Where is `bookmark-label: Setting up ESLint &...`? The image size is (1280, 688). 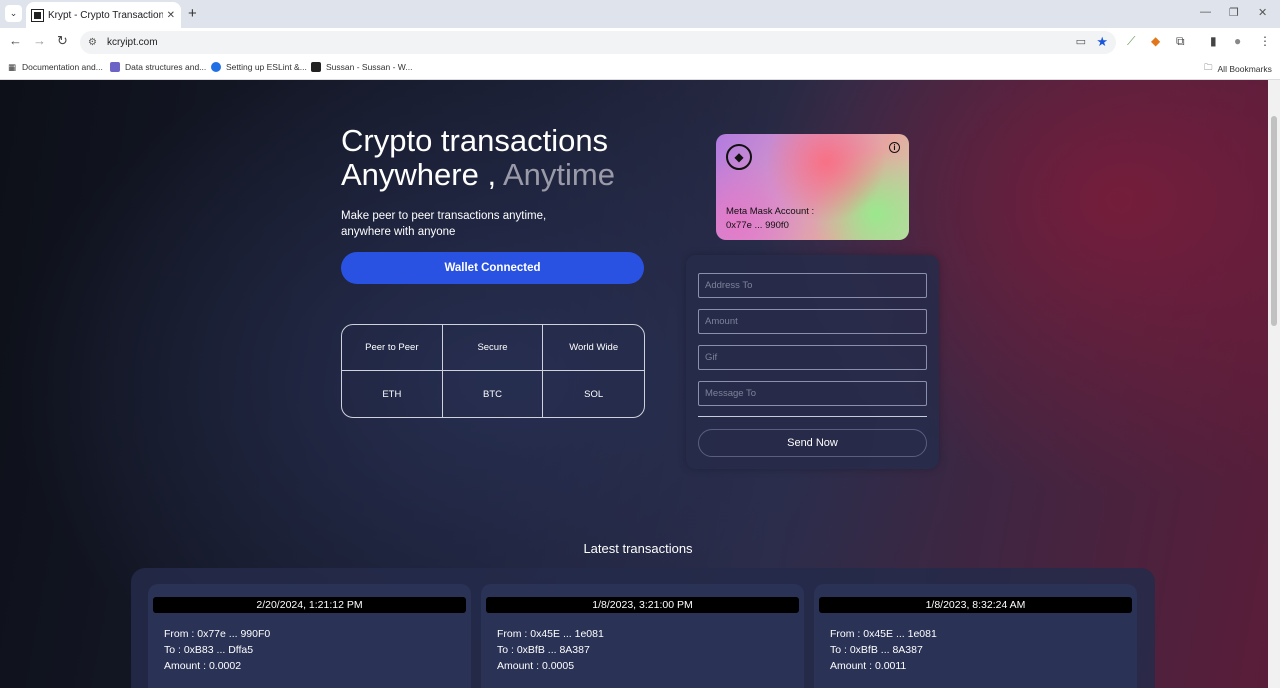
bookmark-label: Setting up ESLint &... is located at coordinates (266, 67).